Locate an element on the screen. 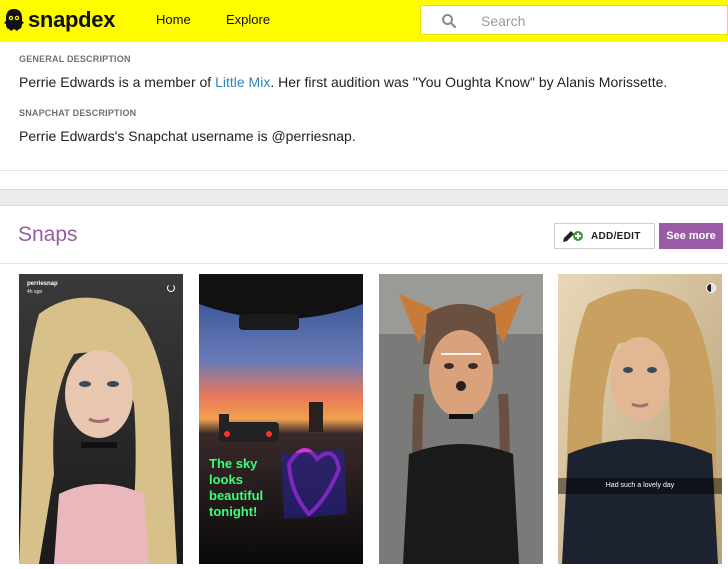  add-edit-label: ADD/EDIT is located at coordinates (616, 236).